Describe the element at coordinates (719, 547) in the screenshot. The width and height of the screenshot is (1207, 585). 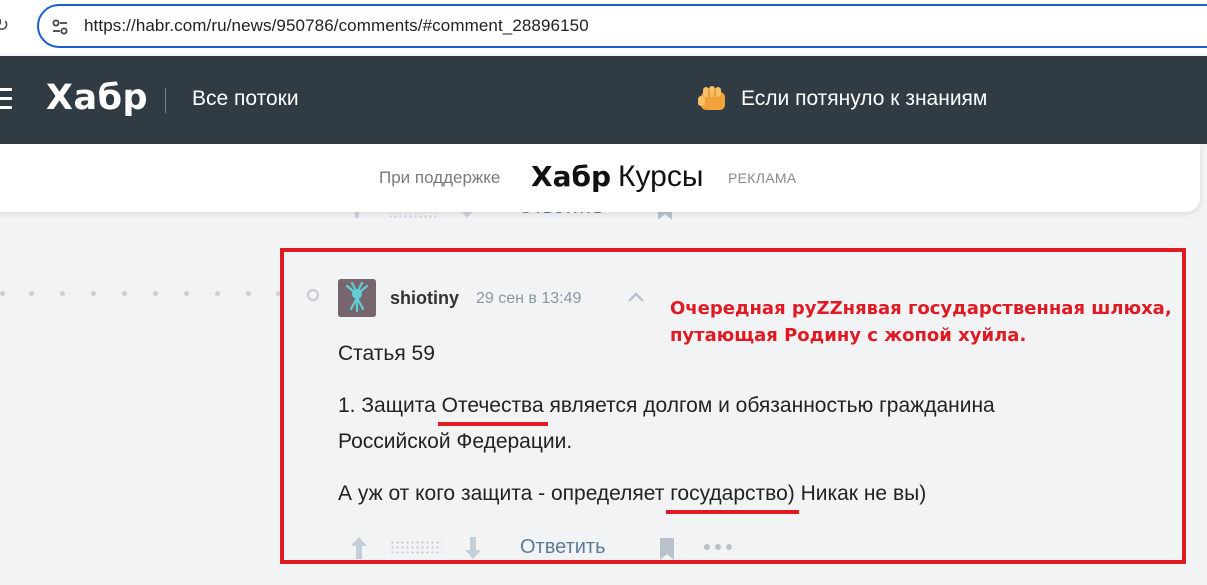
I see `more-icon` at that location.